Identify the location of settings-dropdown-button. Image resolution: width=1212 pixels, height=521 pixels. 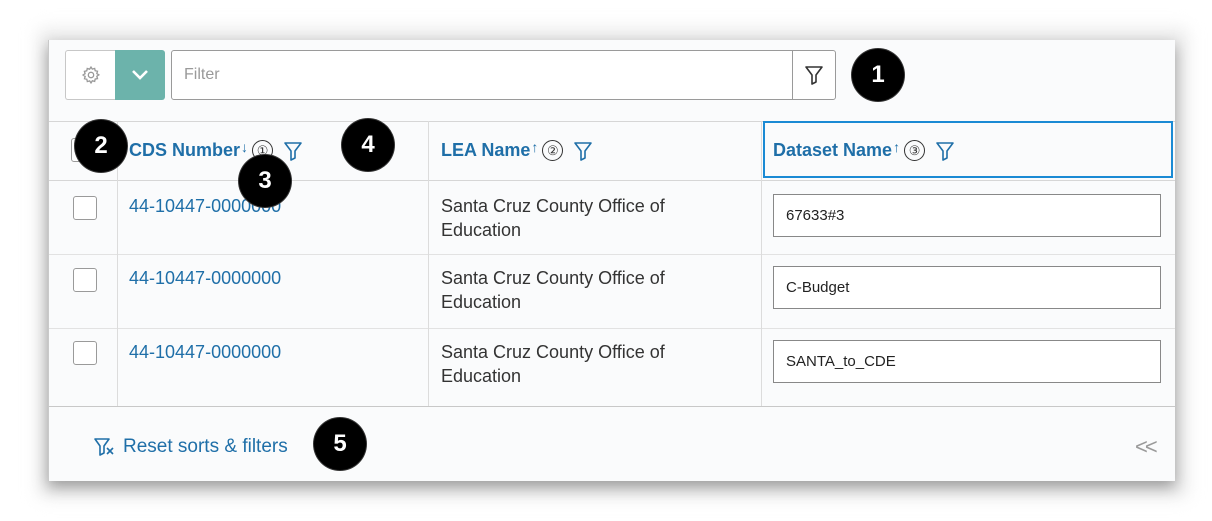
(140, 75).